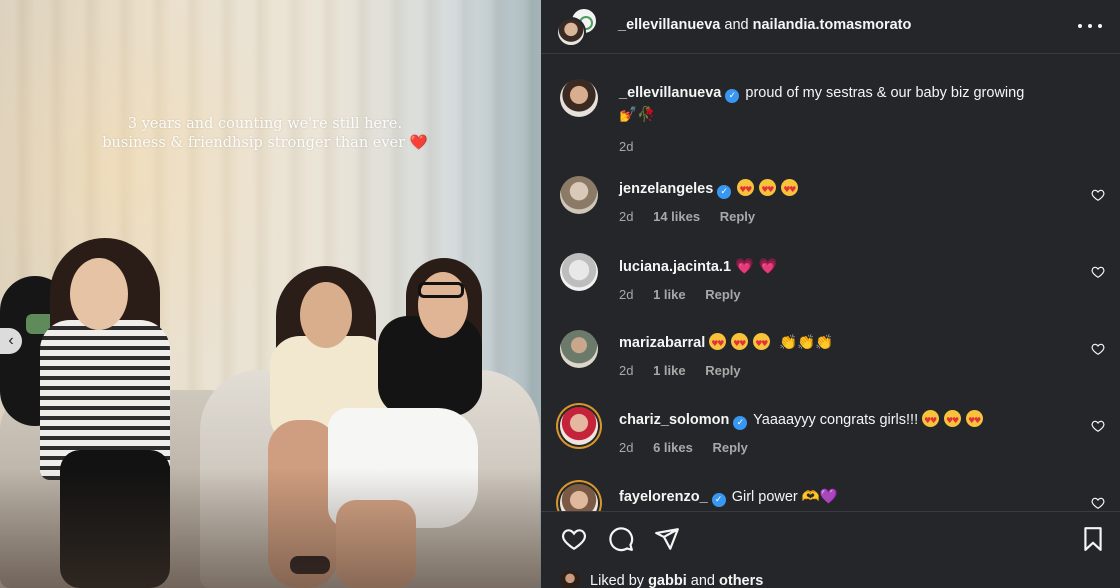 The height and width of the screenshot is (588, 1120). What do you see at coordinates (806, 343) in the screenshot?
I see `clapping-emoji: 👏👏👏` at bounding box center [806, 343].